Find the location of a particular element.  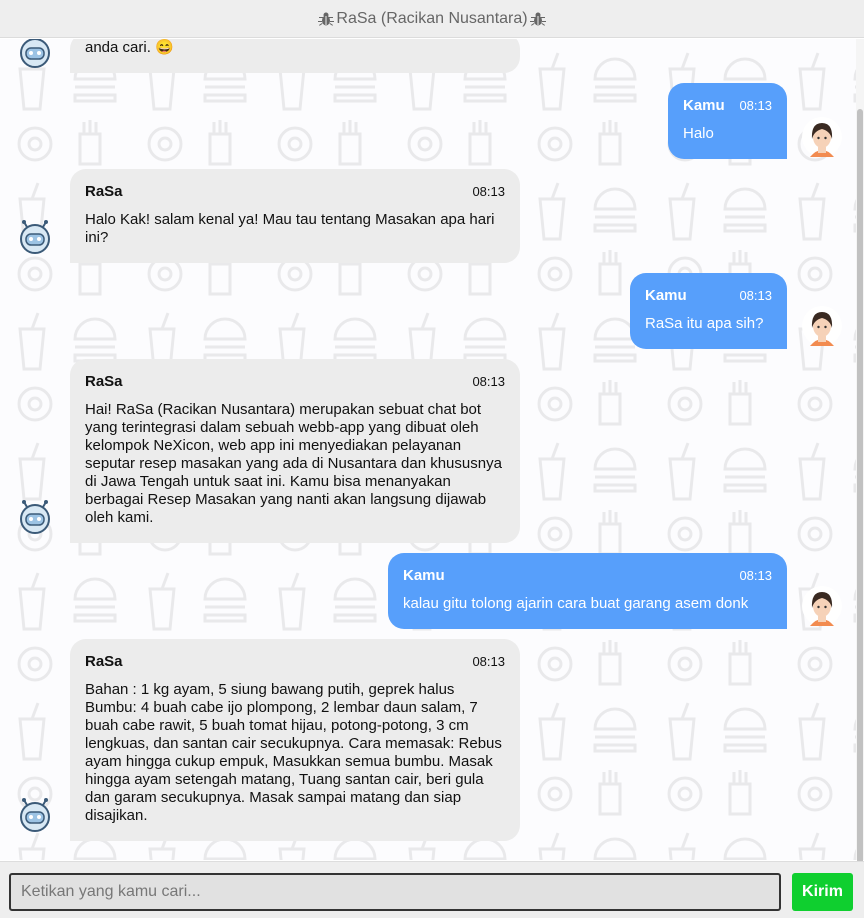

message-input-bar: Kirim is located at coordinates (432, 889).